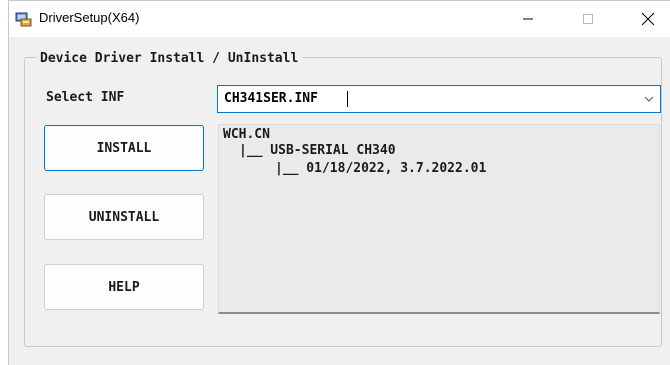  I want to click on minimize-button, so click(528, 19).